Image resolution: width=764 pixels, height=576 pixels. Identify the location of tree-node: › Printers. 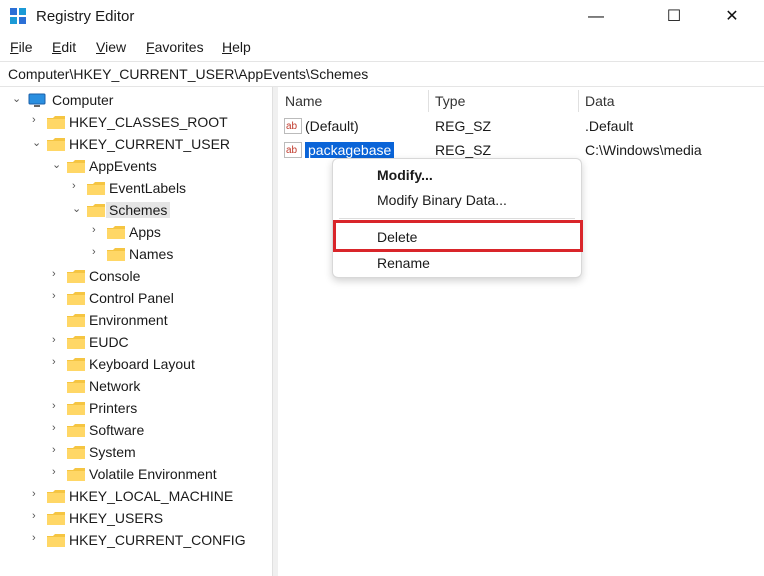
(157, 408).